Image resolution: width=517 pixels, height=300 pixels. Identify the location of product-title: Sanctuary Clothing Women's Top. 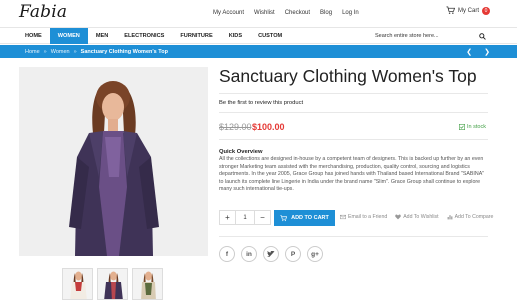
(348, 76).